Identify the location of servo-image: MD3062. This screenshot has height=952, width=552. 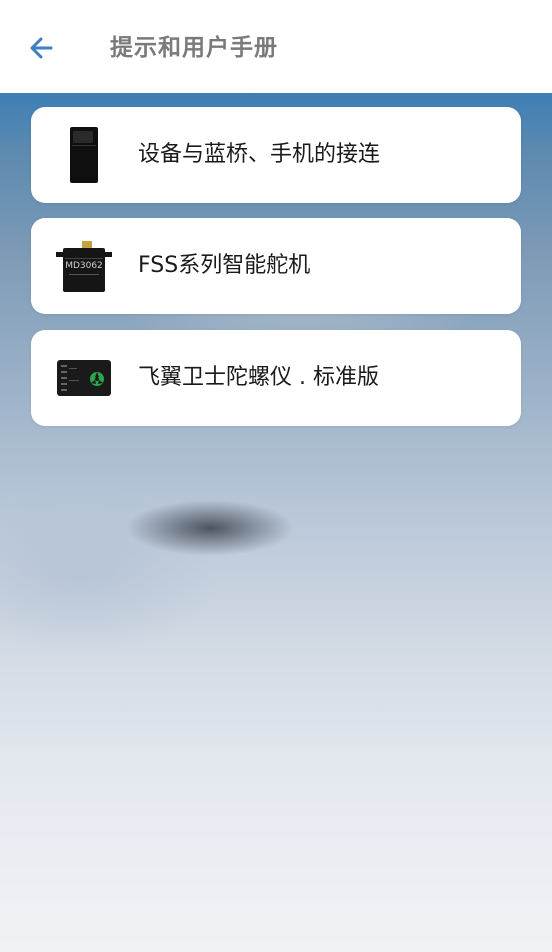
(84, 266).